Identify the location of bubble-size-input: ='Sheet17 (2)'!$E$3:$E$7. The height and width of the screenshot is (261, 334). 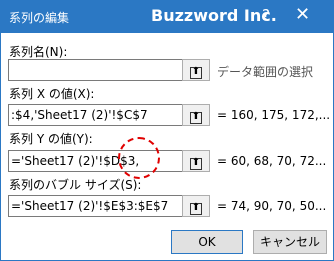
(96, 206).